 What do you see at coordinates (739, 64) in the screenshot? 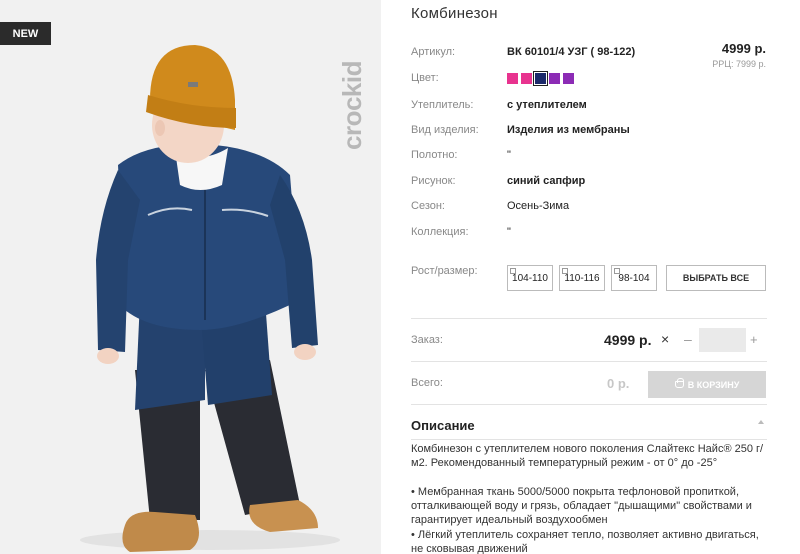
I see `recommended-price: РРЦ: 7999 р.` at bounding box center [739, 64].